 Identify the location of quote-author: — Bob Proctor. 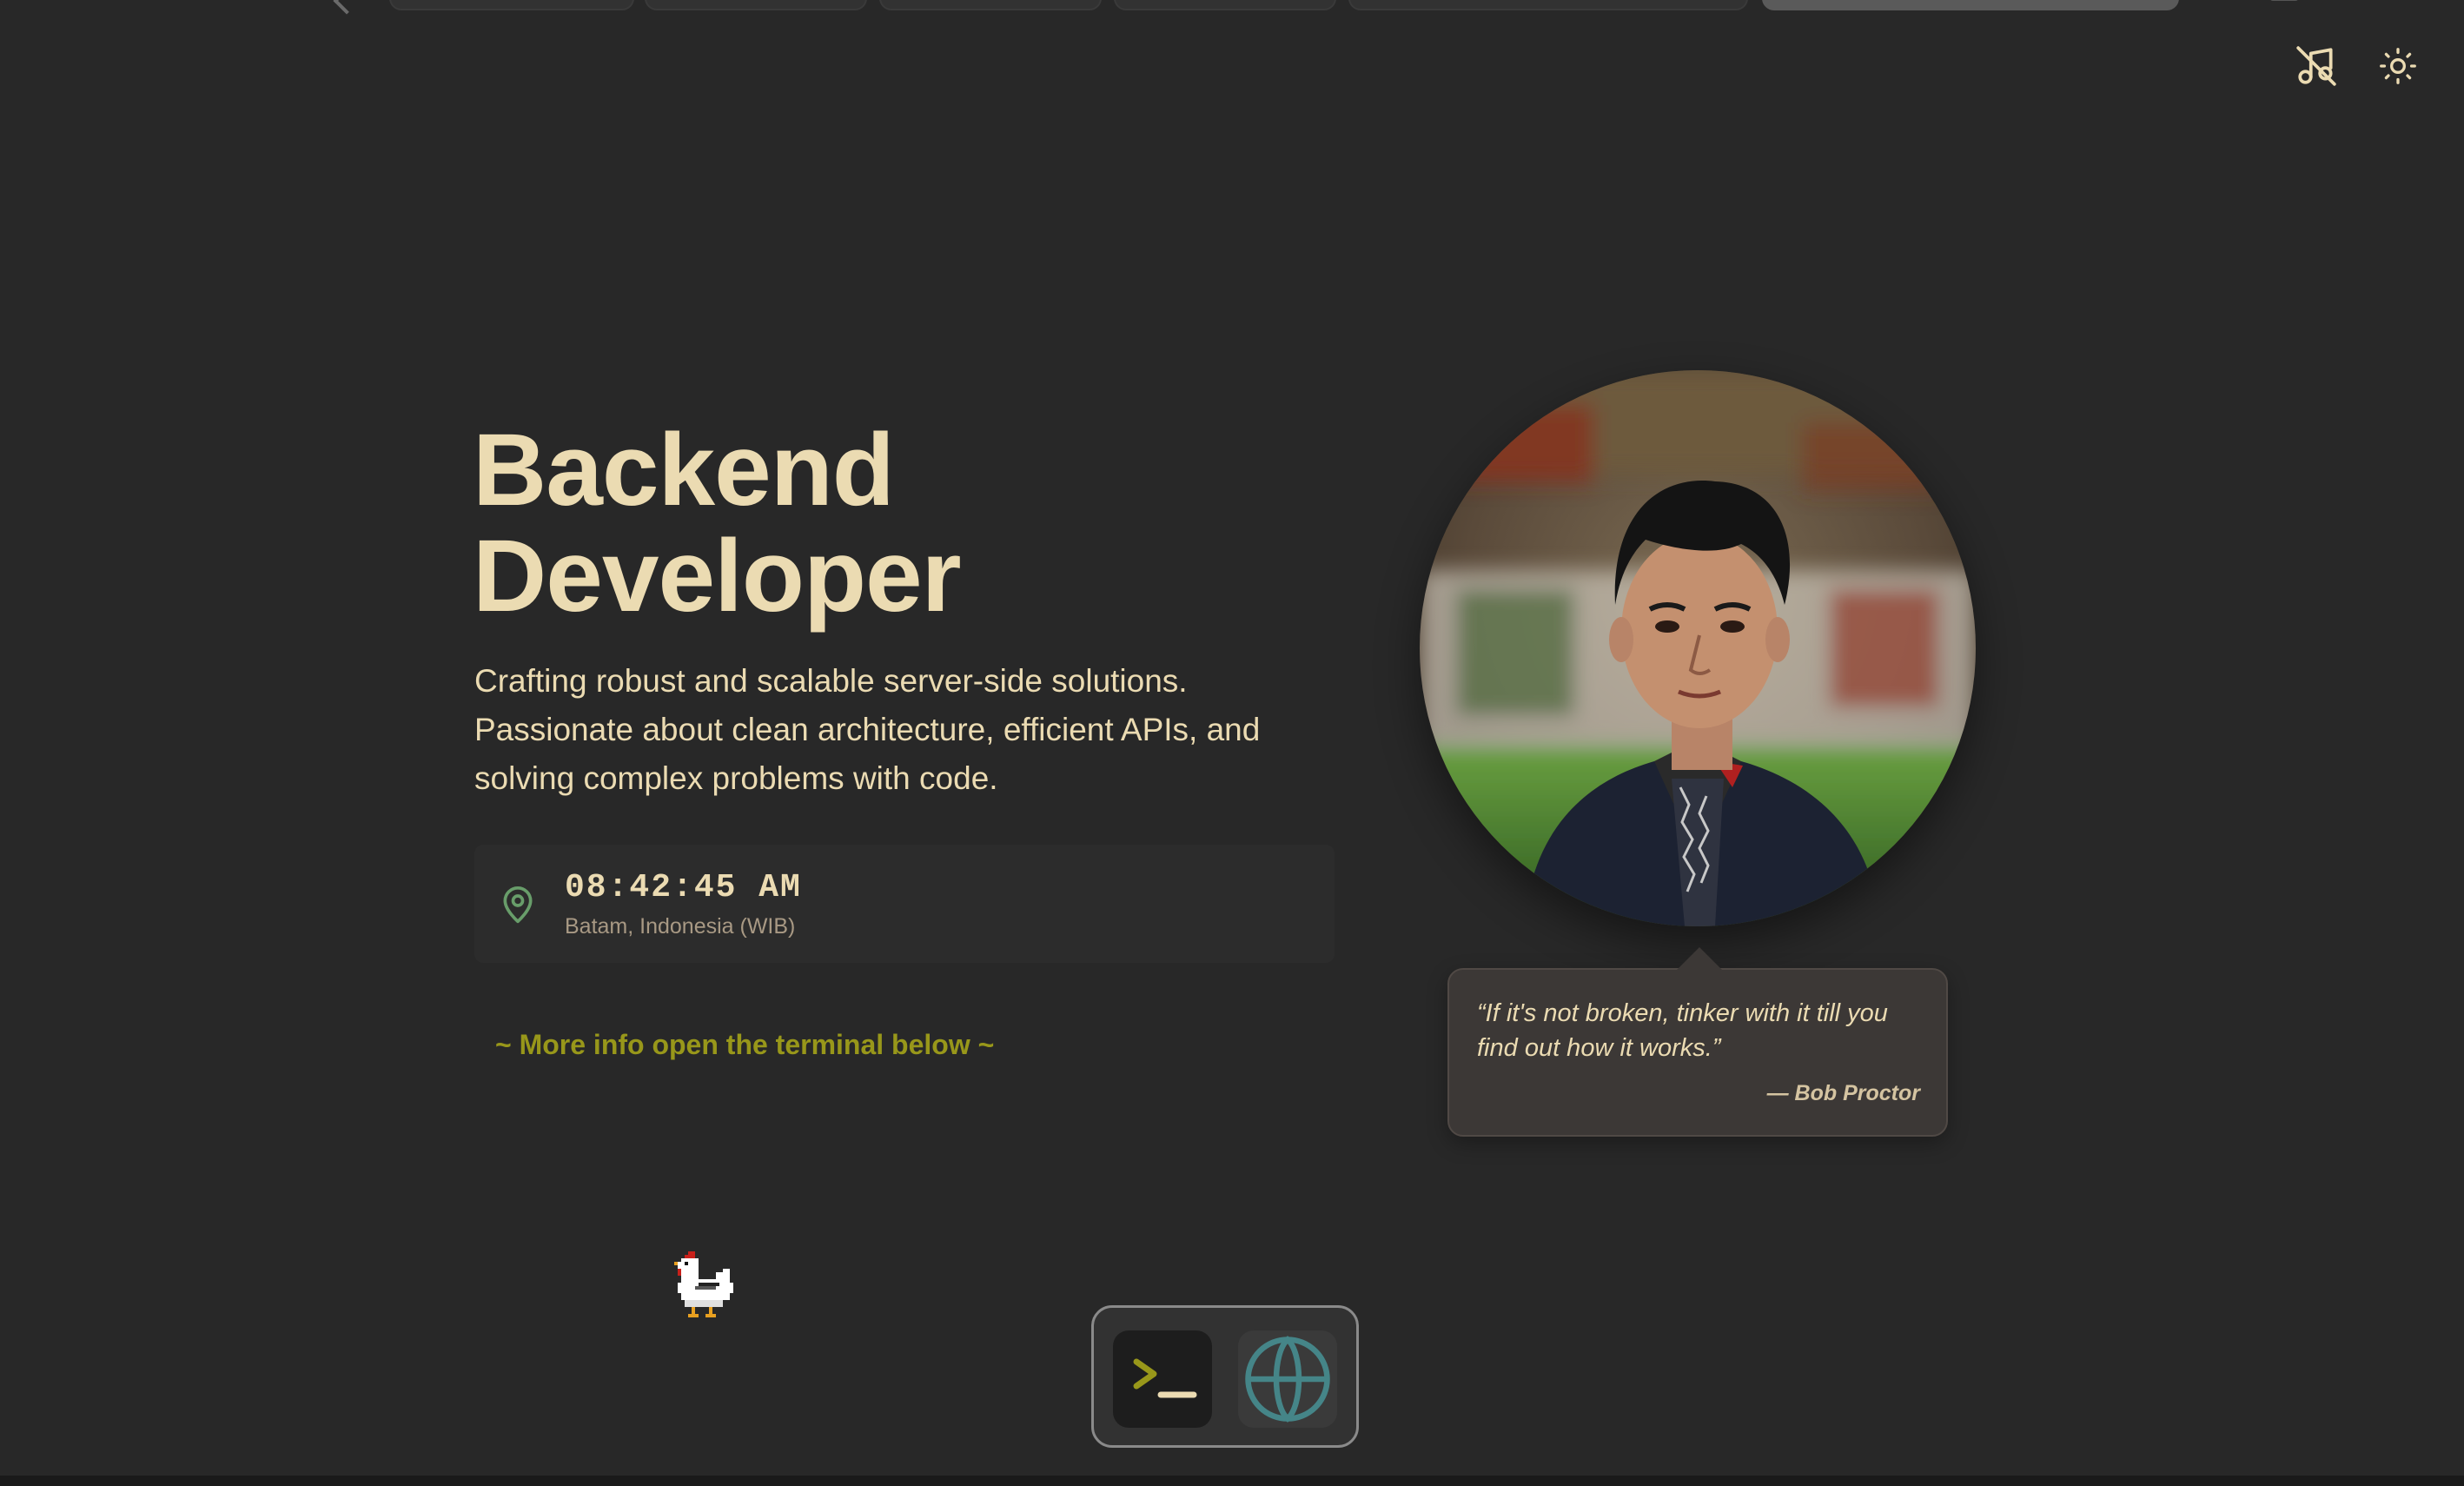
(1843, 1093).